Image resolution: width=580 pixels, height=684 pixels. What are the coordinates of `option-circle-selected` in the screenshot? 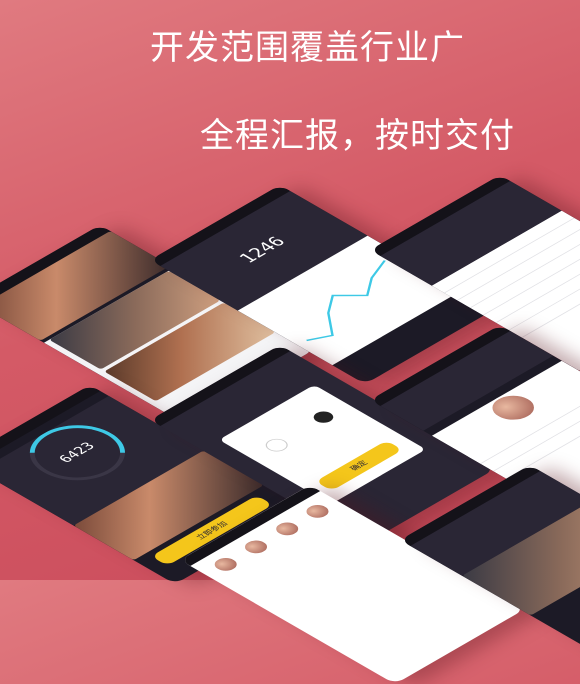 It's located at (323, 417).